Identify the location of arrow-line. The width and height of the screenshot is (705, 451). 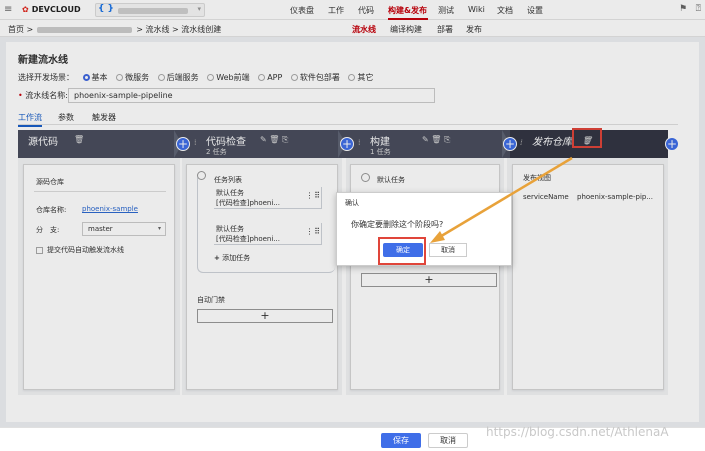
(505, 198).